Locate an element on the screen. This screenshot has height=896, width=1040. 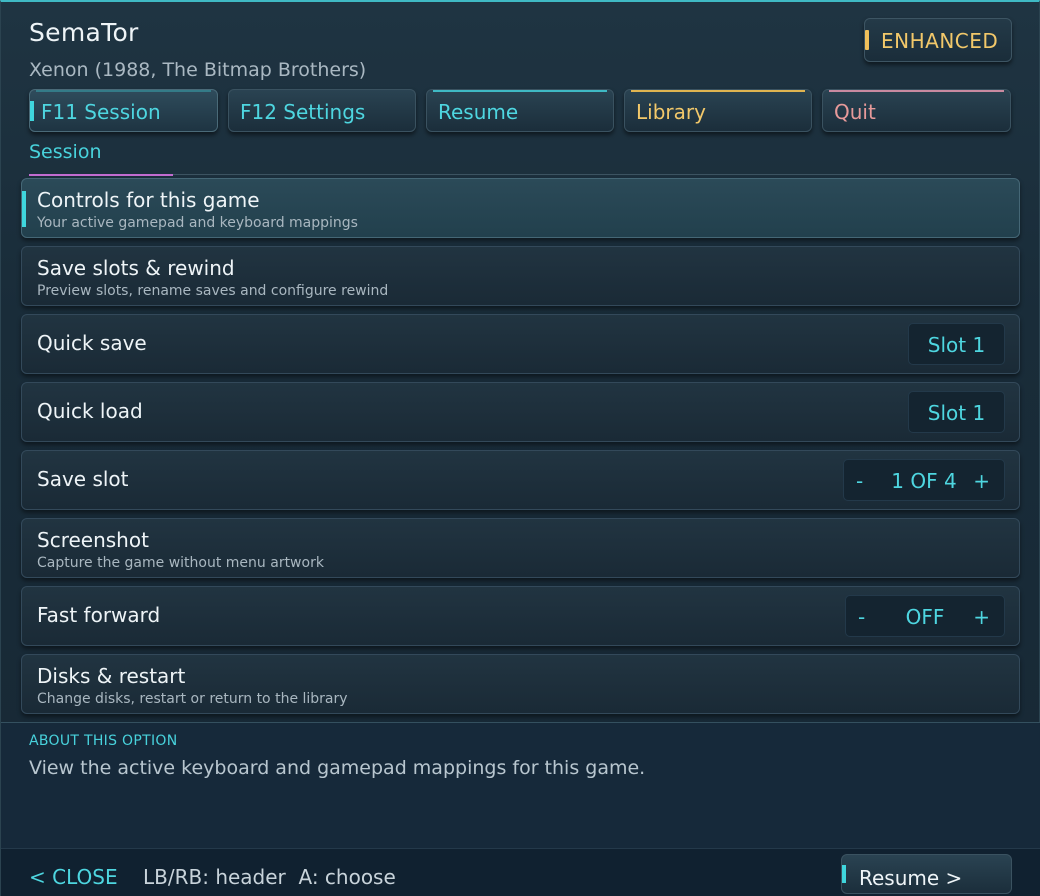
option-title: Quick load is located at coordinates (90, 411).